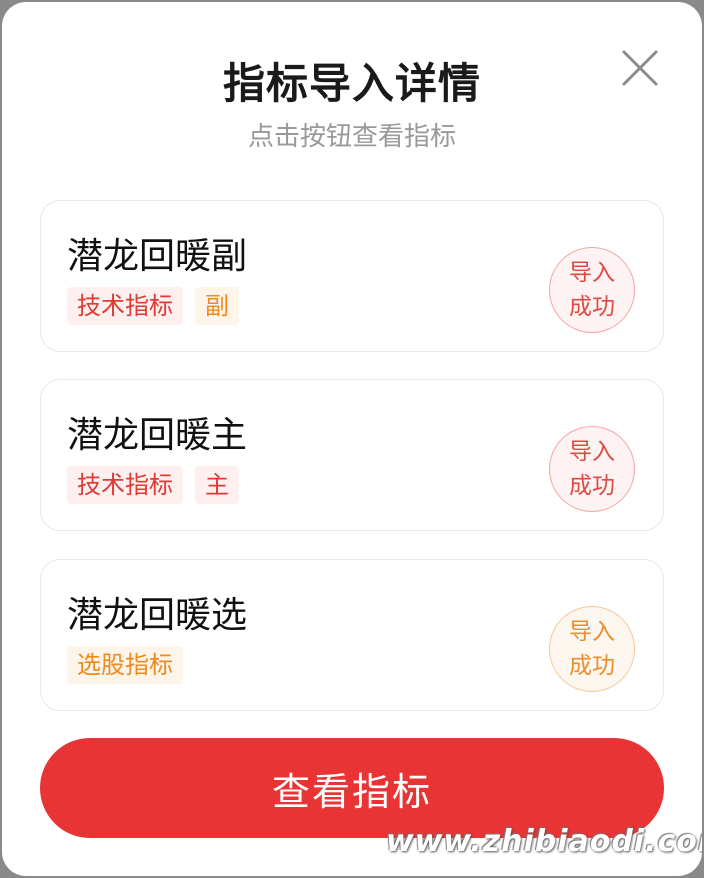 This screenshot has height=878, width=704. I want to click on tag-list: 选股指标, so click(125, 665).